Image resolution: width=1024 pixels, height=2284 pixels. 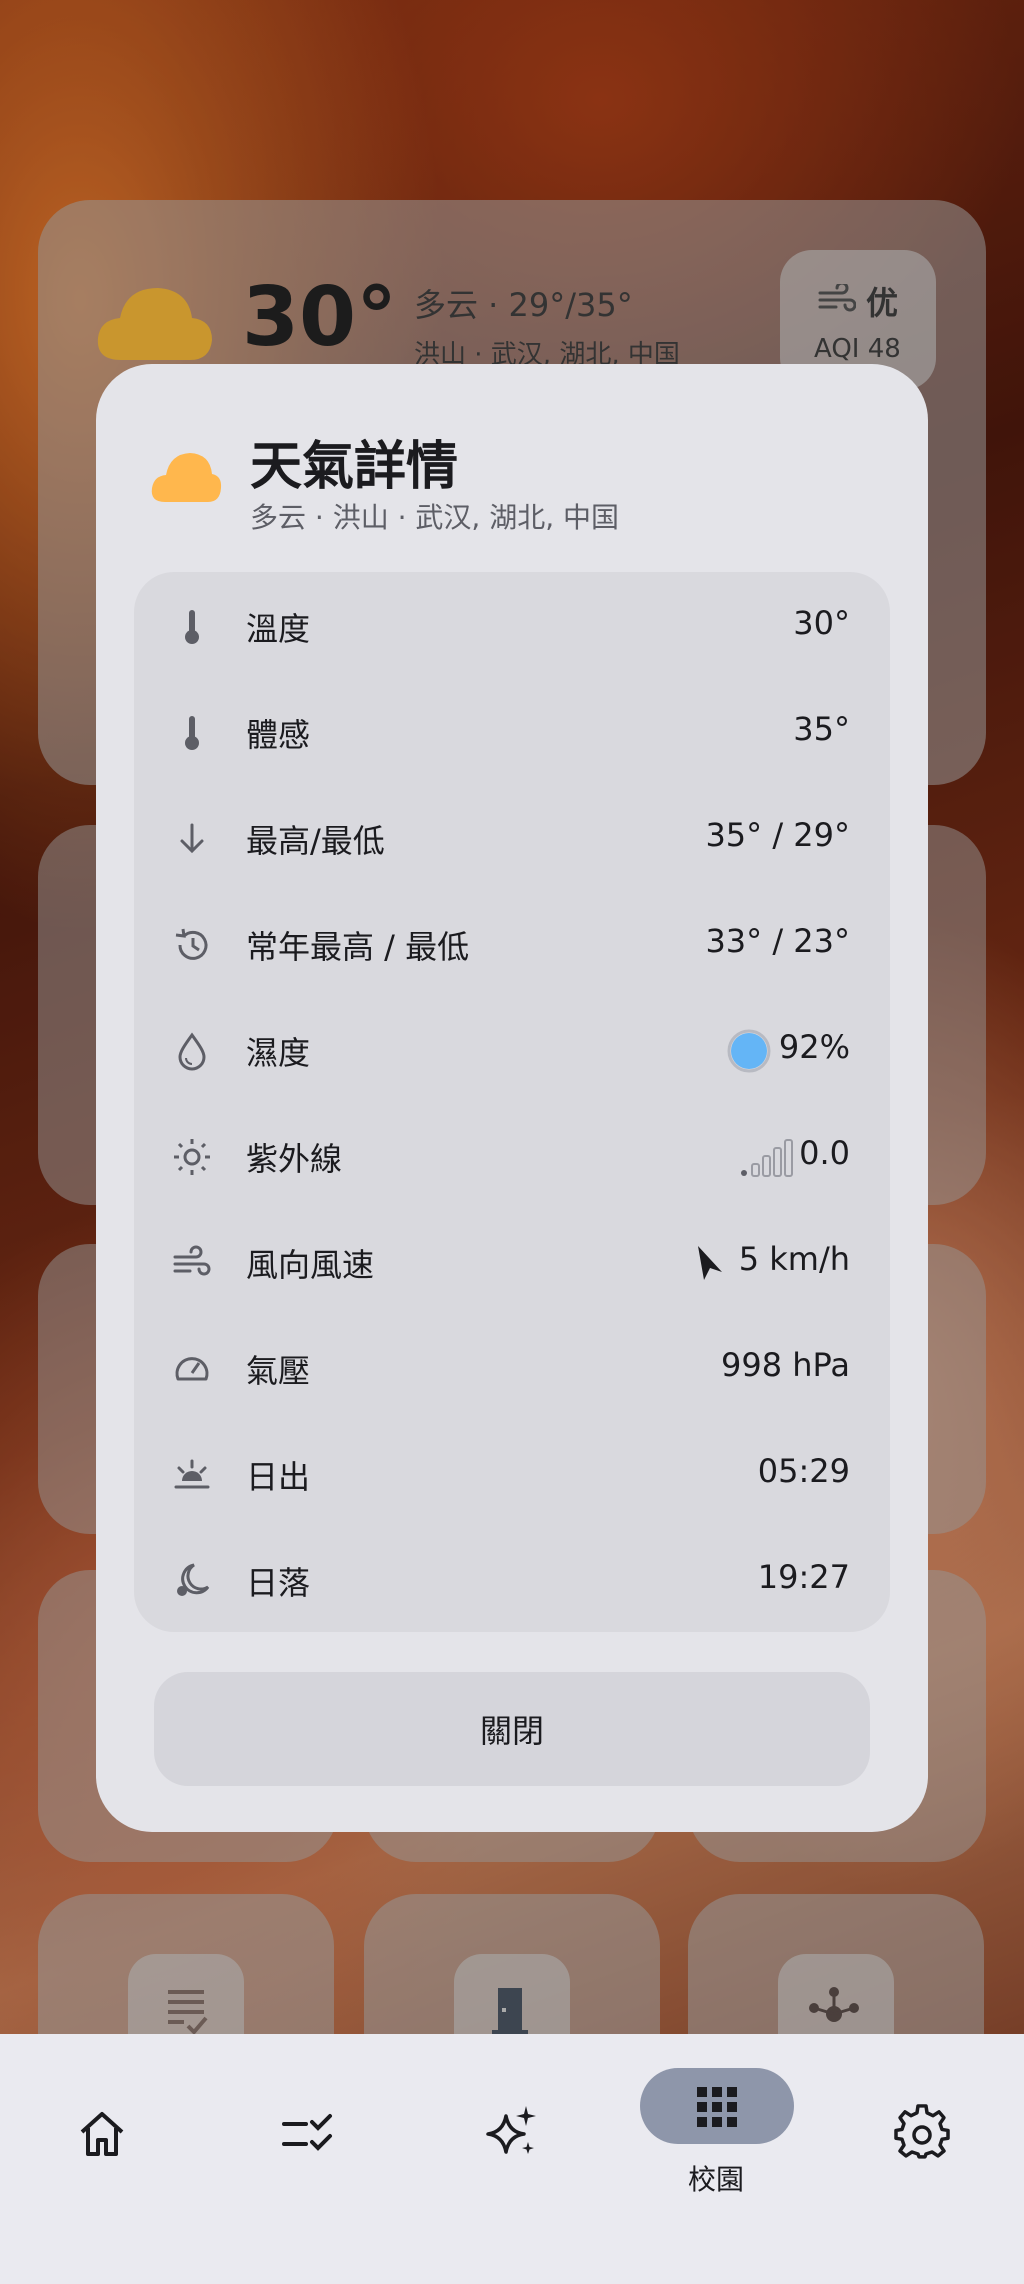 I want to click on droplet-icon, so click(x=192, y=1051).